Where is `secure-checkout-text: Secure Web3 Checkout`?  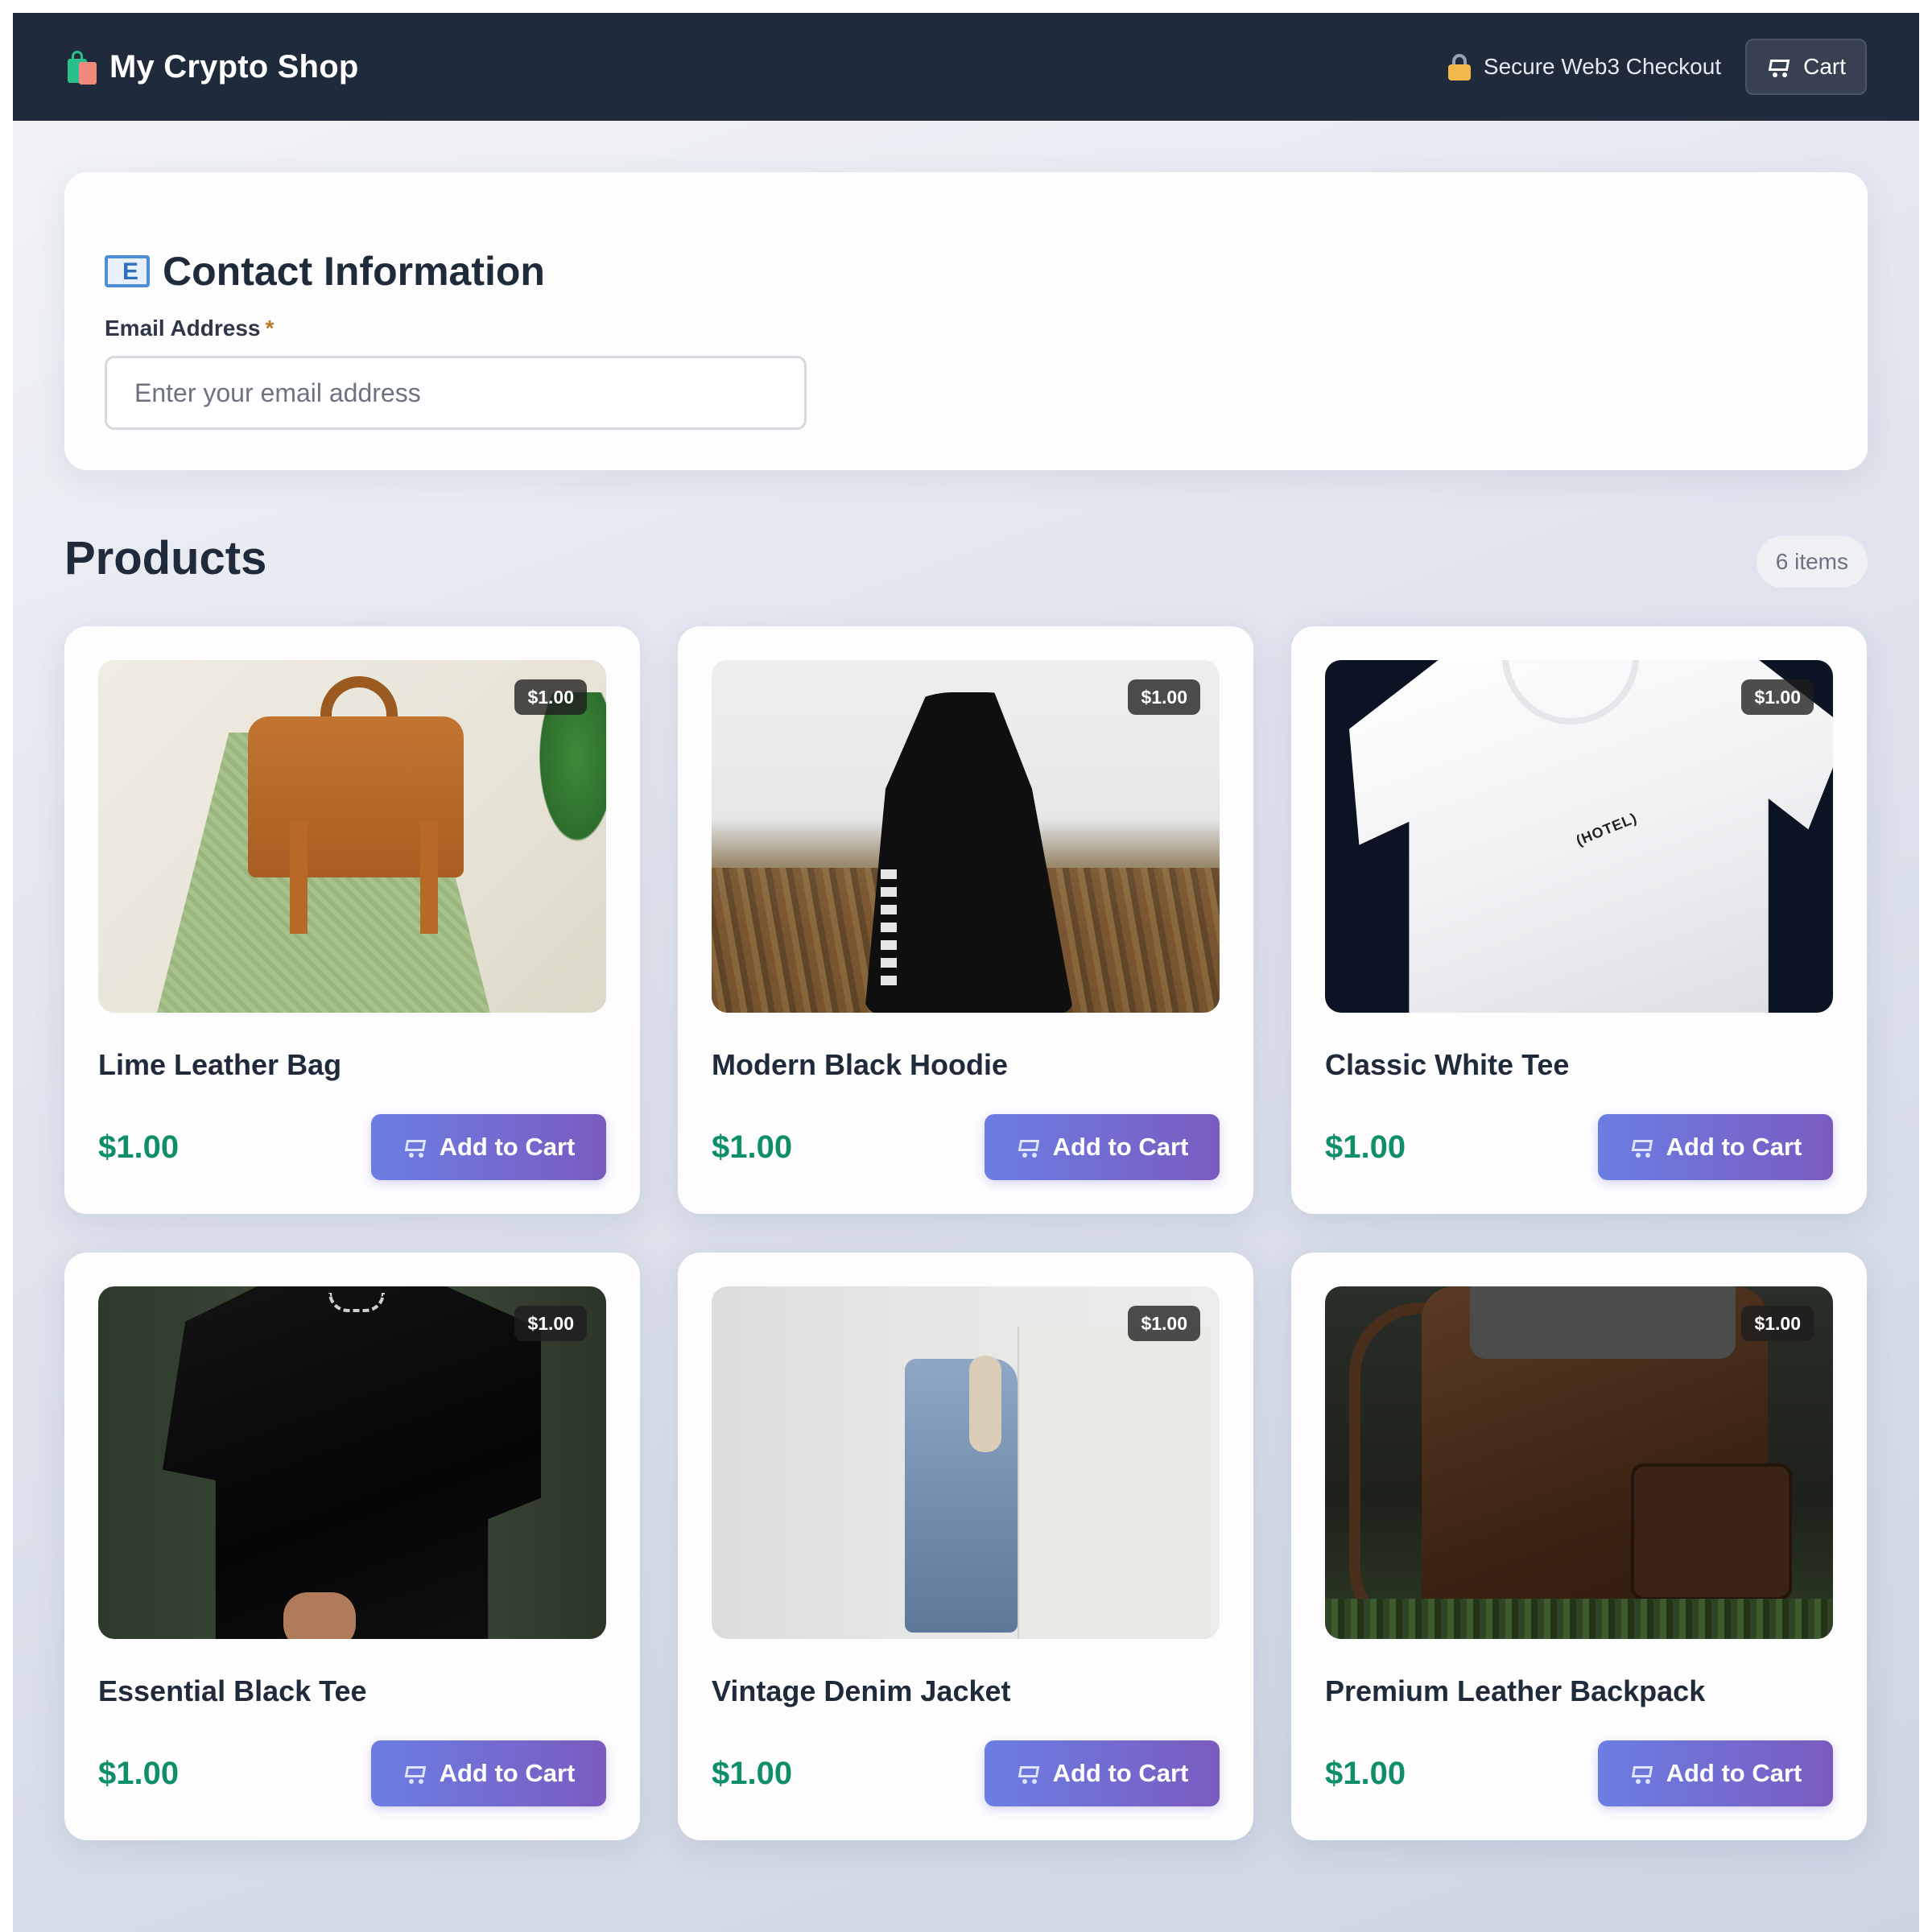 secure-checkout-text: Secure Web3 Checkout is located at coordinates (1602, 66).